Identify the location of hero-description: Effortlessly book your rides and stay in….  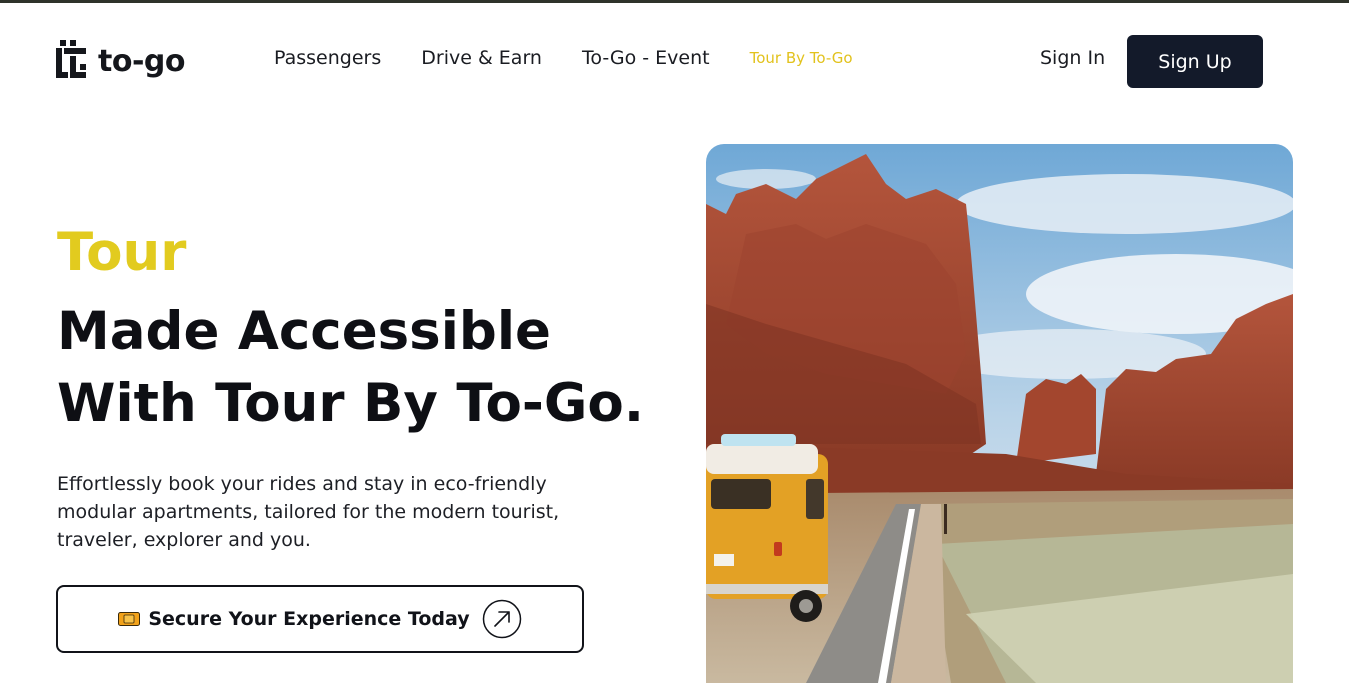
(308, 512).